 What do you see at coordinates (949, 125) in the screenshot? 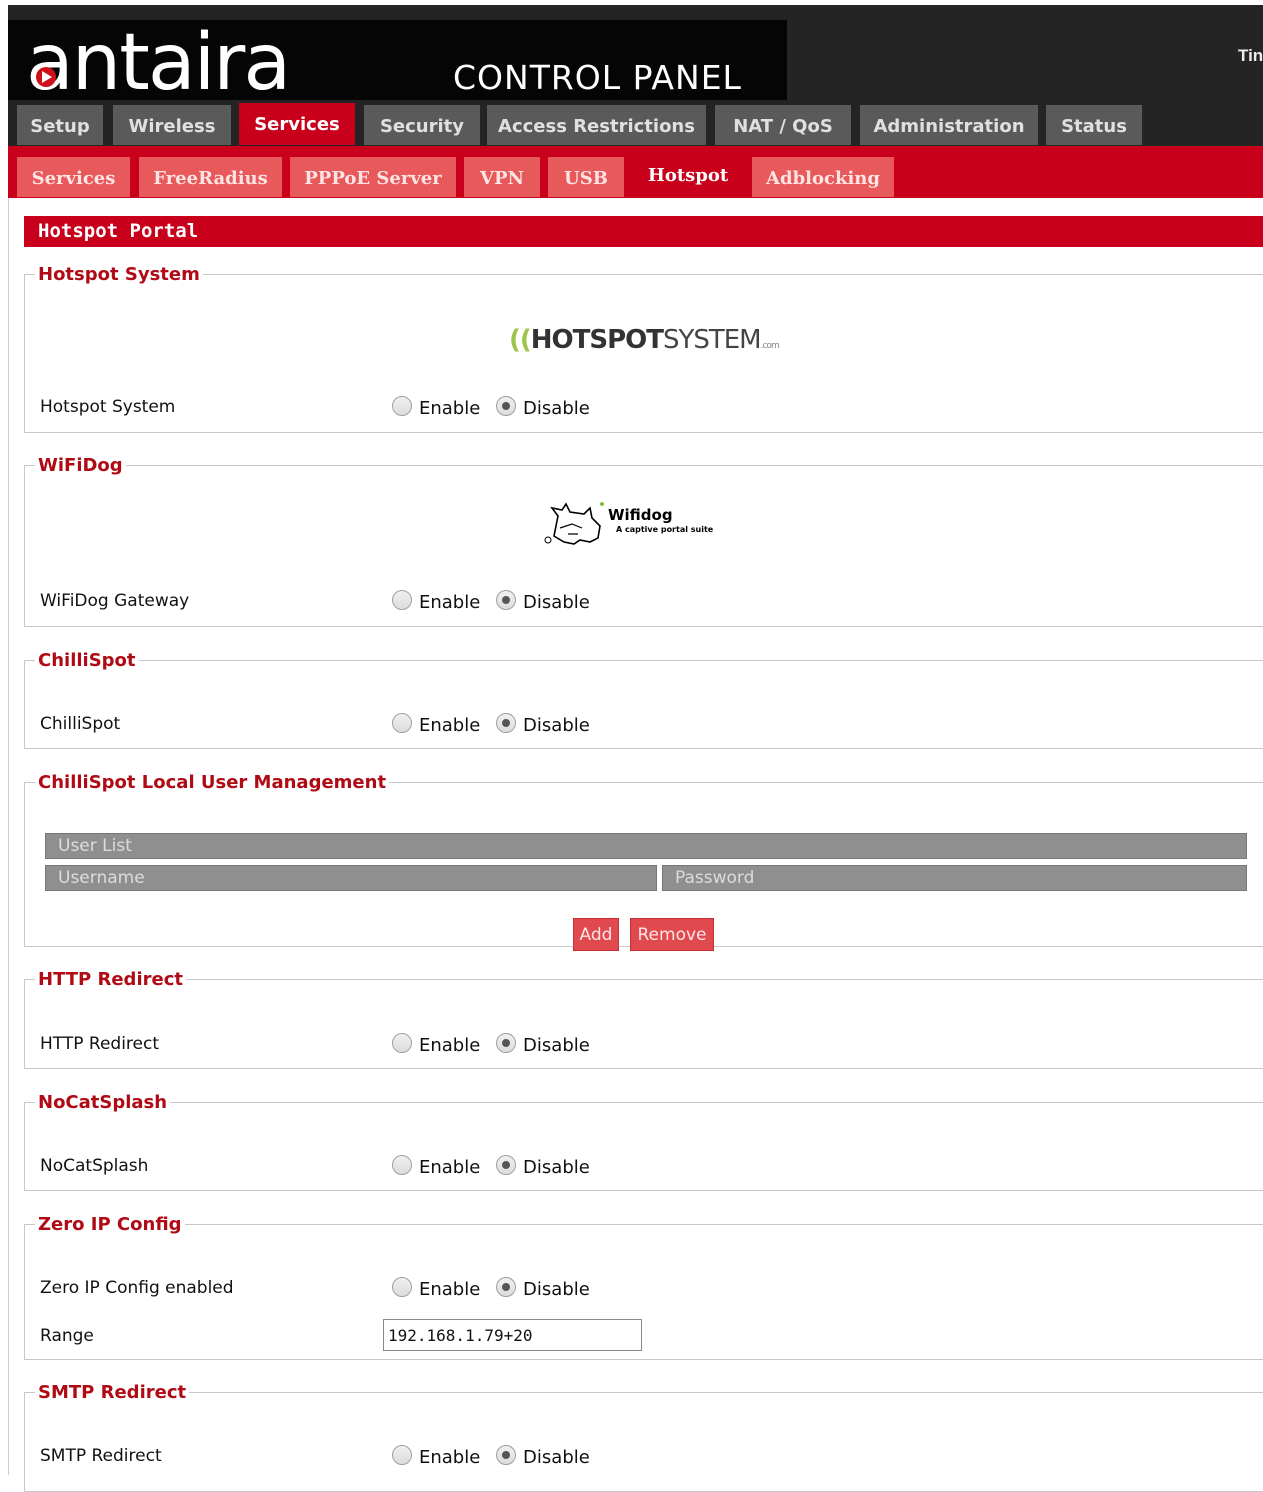
I see `tab-administration: Administration` at bounding box center [949, 125].